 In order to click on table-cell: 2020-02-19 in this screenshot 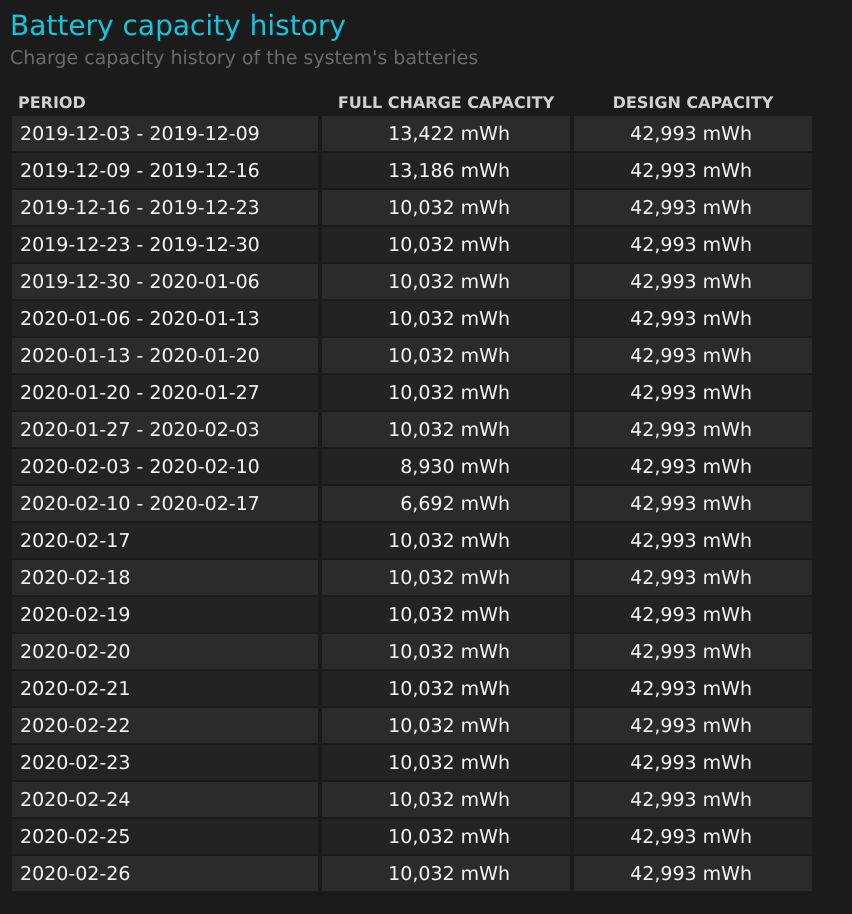, I will do `click(165, 614)`.